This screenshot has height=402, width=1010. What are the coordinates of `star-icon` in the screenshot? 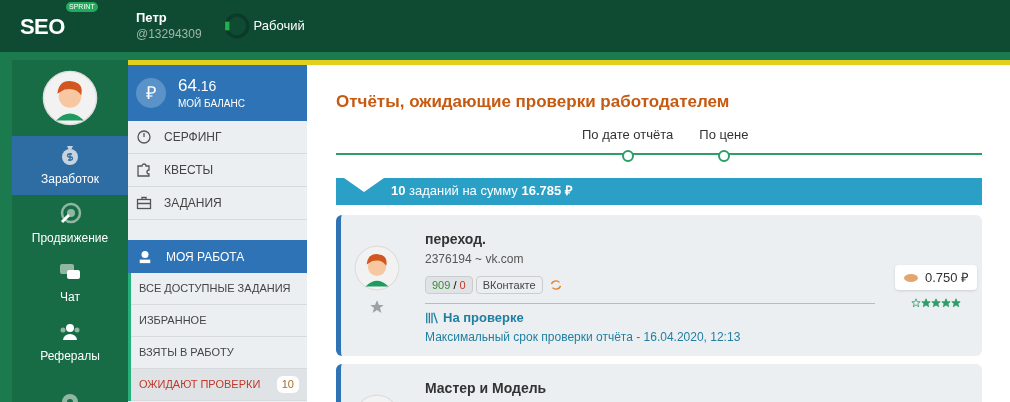 It's located at (377, 306).